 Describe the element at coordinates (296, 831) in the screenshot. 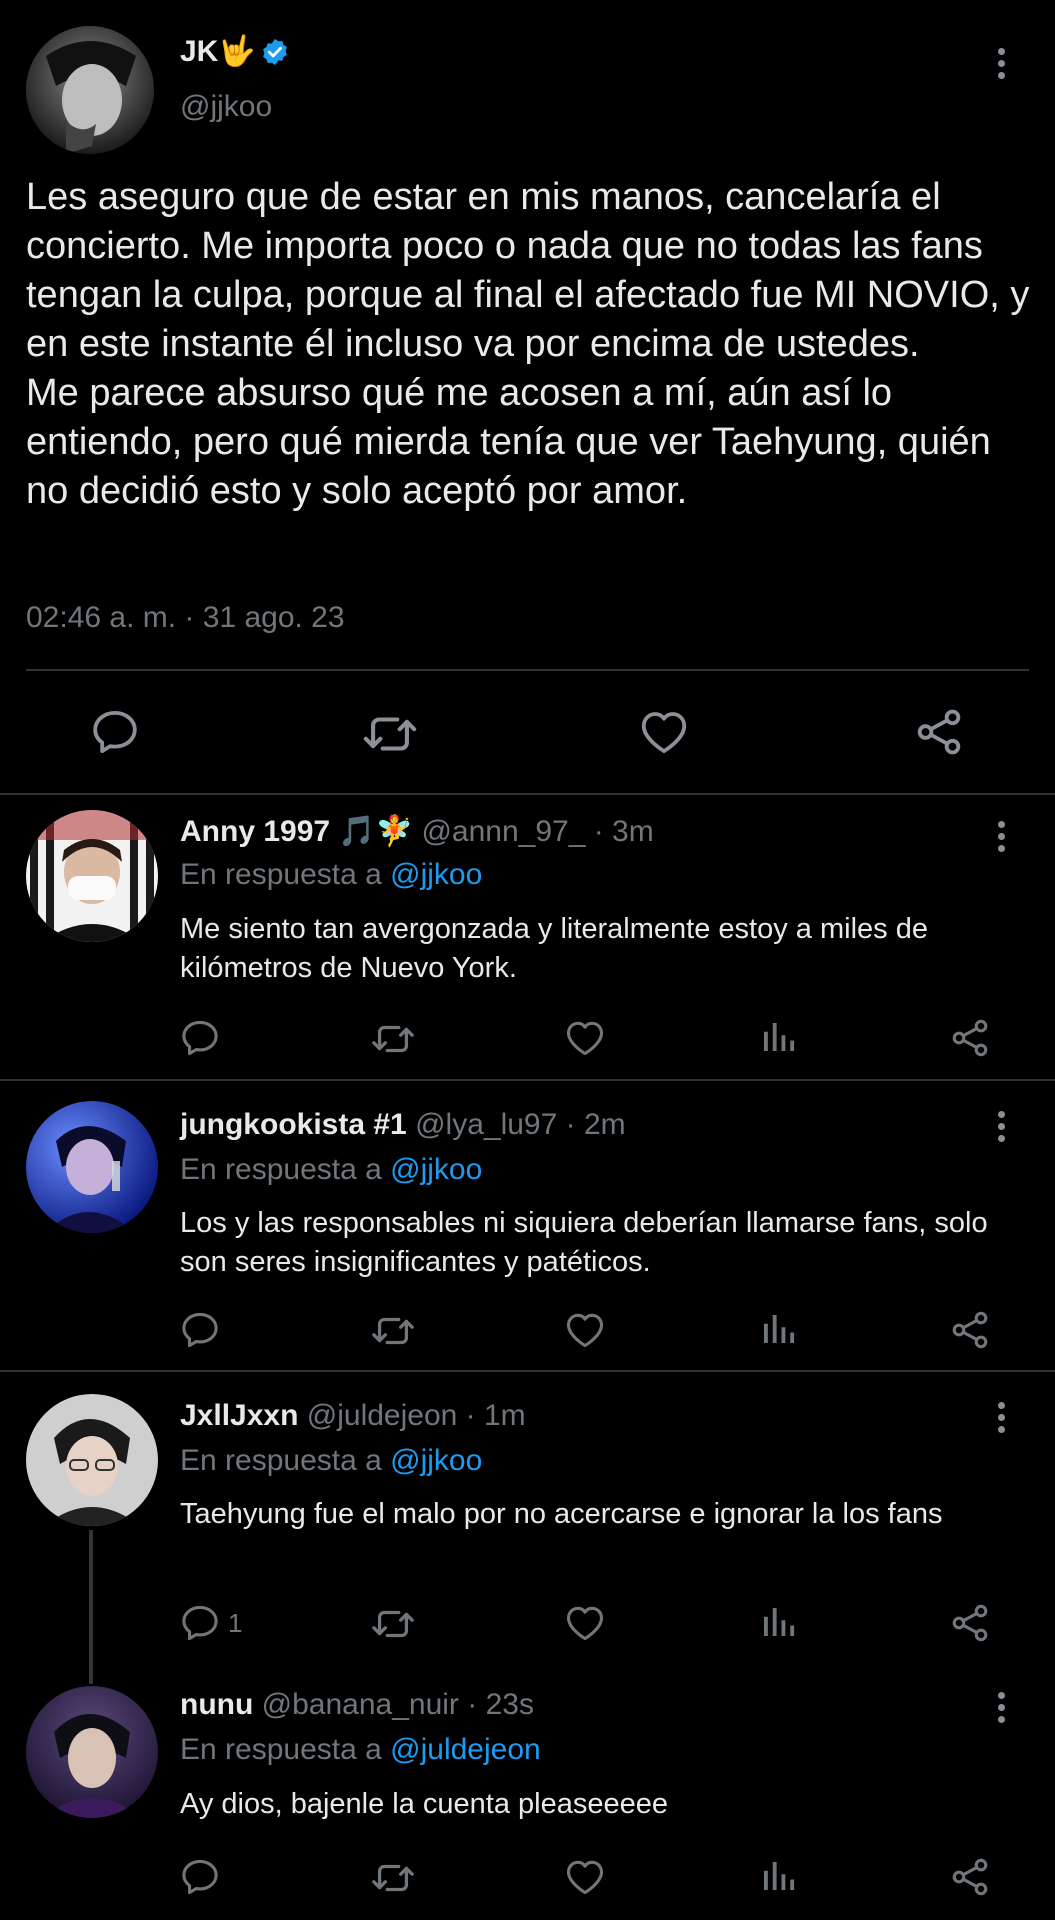

I see `reply-display-name: Anny 1997 🎵🧚` at that location.